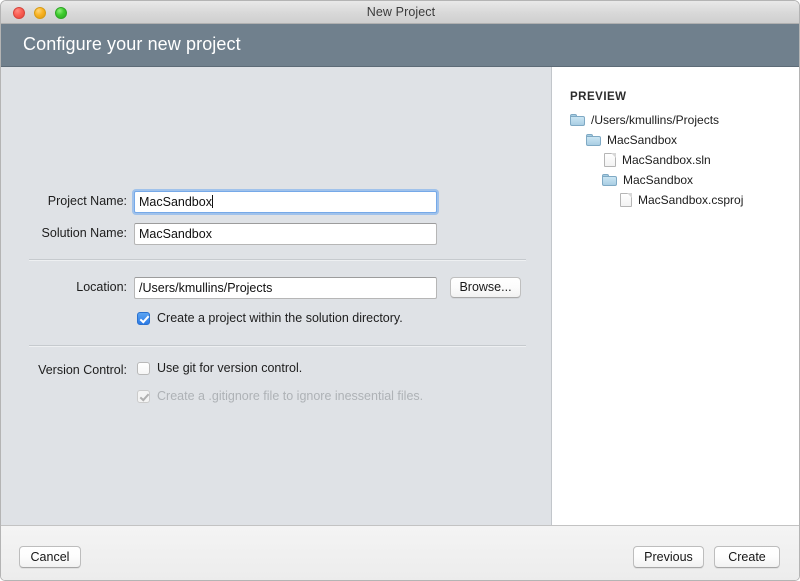  Describe the element at coordinates (175, 234) in the screenshot. I see `solution-name-value: MacSandbox` at that location.